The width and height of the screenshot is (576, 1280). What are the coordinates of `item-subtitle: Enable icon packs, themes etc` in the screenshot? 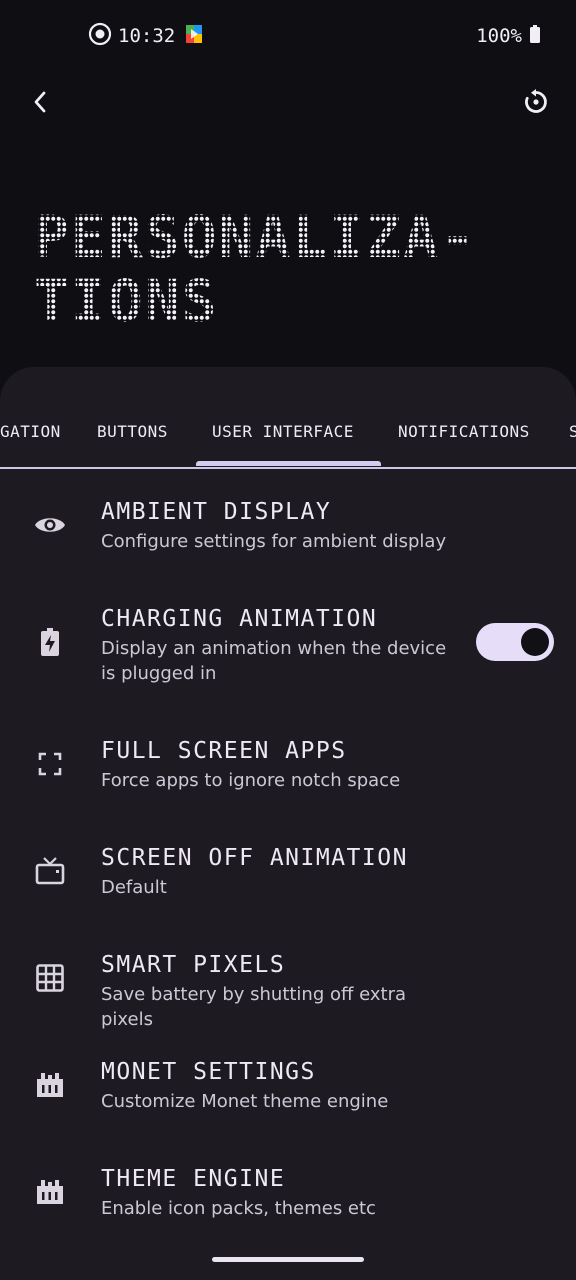 It's located at (238, 1208).